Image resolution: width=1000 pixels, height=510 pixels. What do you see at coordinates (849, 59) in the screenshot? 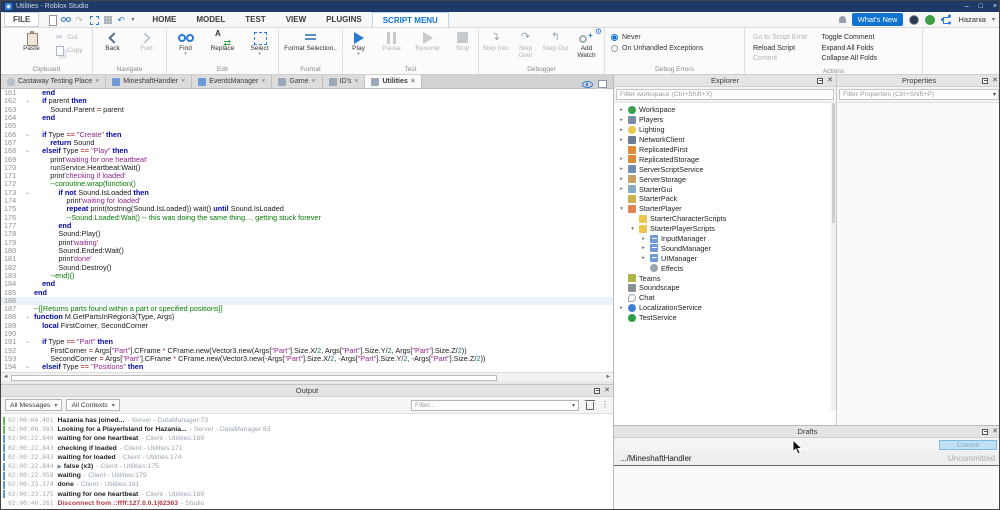
I see `action-collapse-all-folds: Collapse All Folds` at bounding box center [849, 59].